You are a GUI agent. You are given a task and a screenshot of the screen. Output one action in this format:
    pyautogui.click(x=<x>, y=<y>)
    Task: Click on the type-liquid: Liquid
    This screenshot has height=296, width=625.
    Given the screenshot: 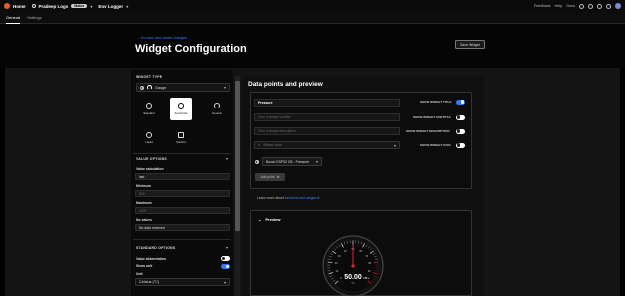 What is the action you would take?
    pyautogui.click(x=149, y=138)
    